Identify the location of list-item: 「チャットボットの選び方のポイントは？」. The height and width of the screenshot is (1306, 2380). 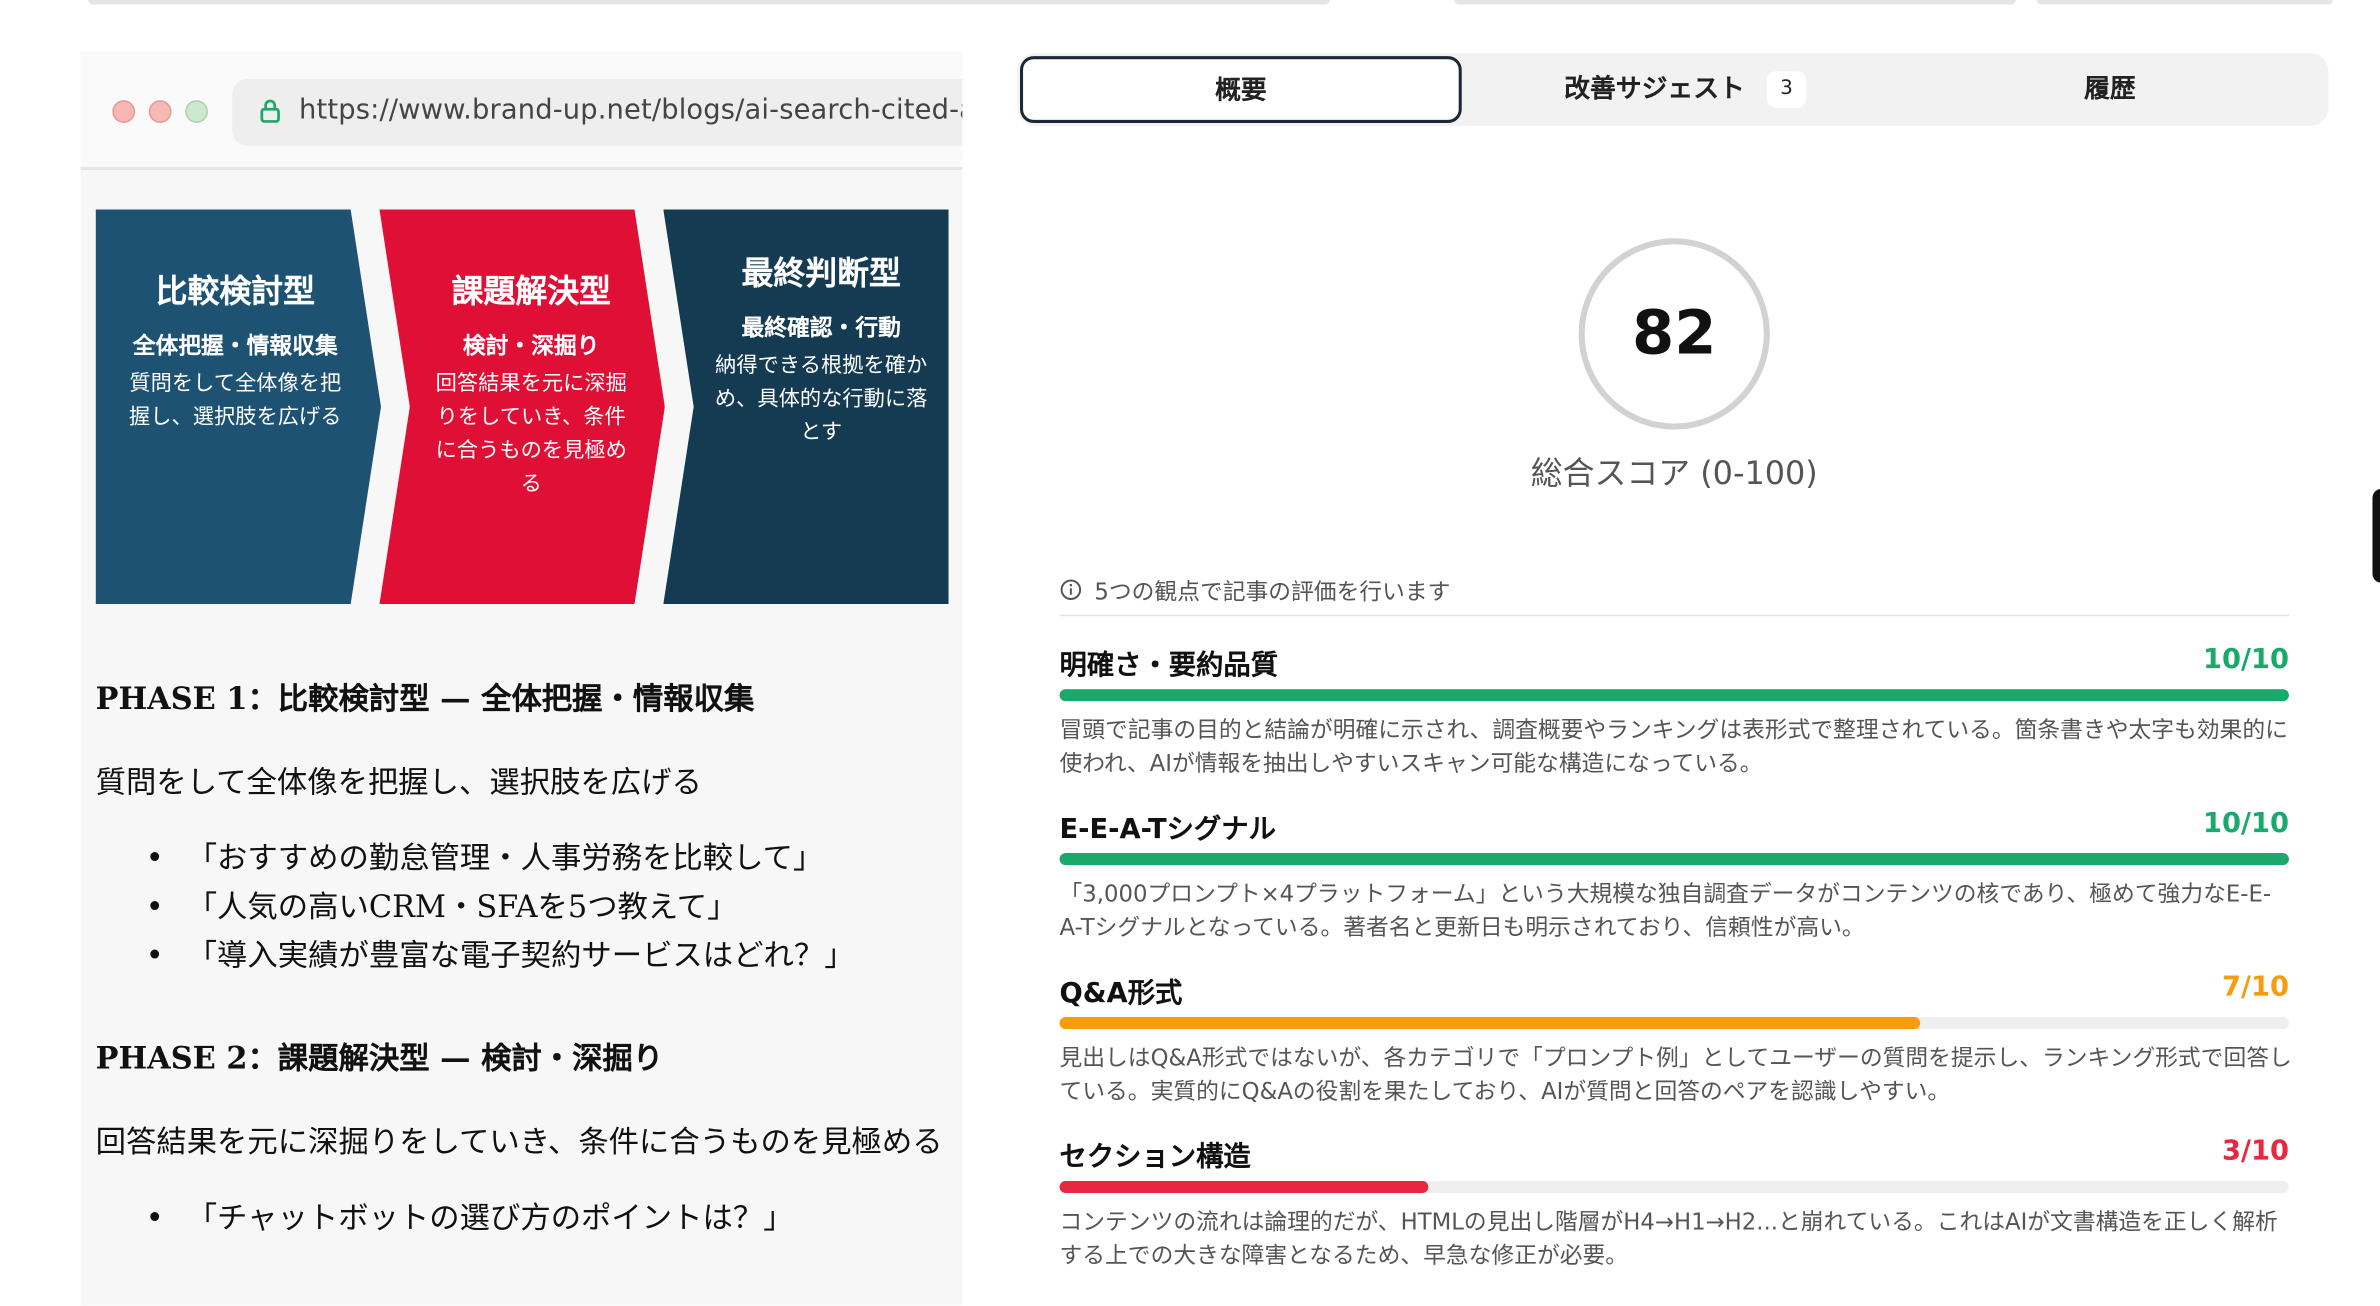
(529, 1217).